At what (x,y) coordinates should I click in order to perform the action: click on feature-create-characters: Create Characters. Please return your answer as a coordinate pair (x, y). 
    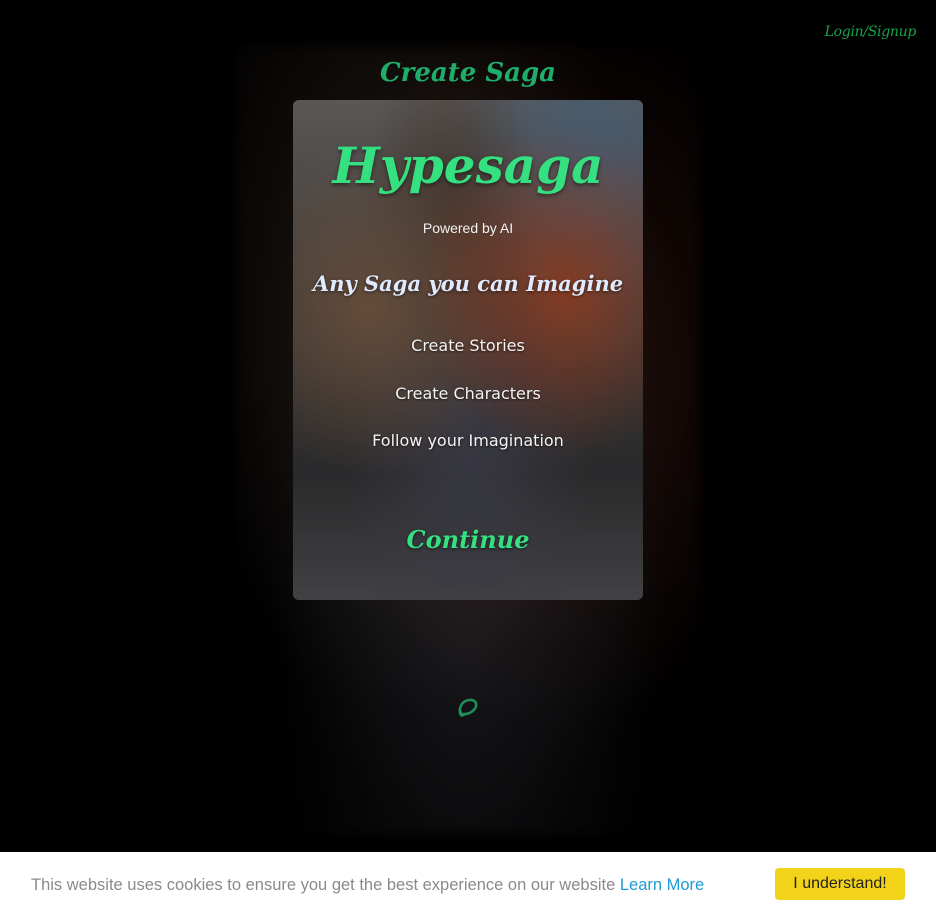
    Looking at the image, I should click on (468, 393).